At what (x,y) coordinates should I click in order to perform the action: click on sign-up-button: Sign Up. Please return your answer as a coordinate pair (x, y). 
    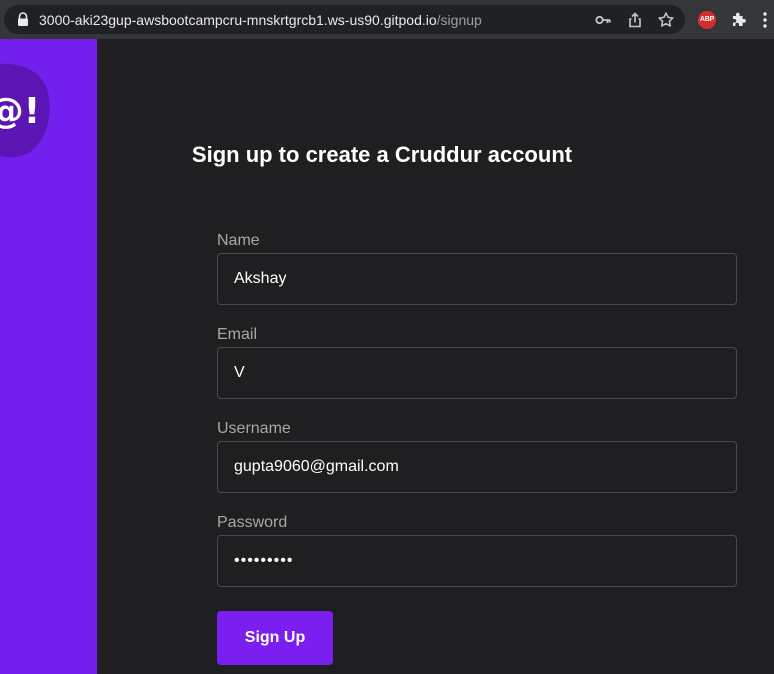
    Looking at the image, I should click on (275, 638).